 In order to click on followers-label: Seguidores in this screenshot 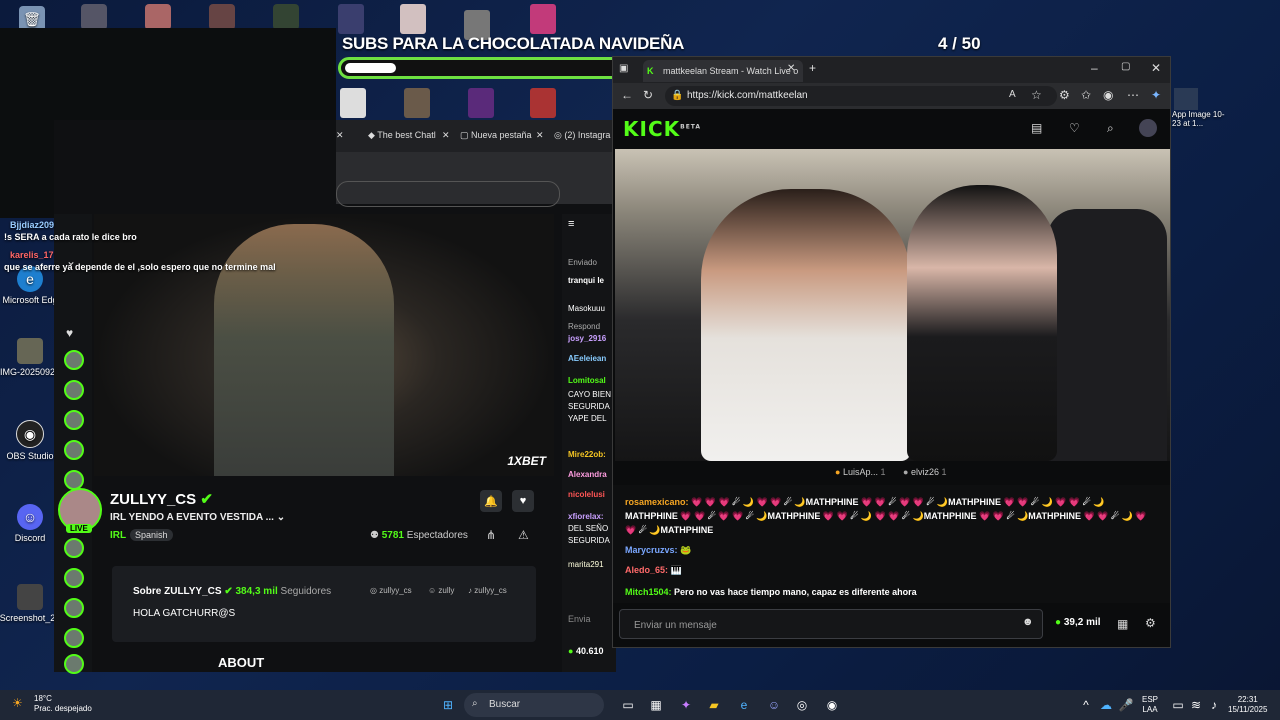, I will do `click(306, 591)`.